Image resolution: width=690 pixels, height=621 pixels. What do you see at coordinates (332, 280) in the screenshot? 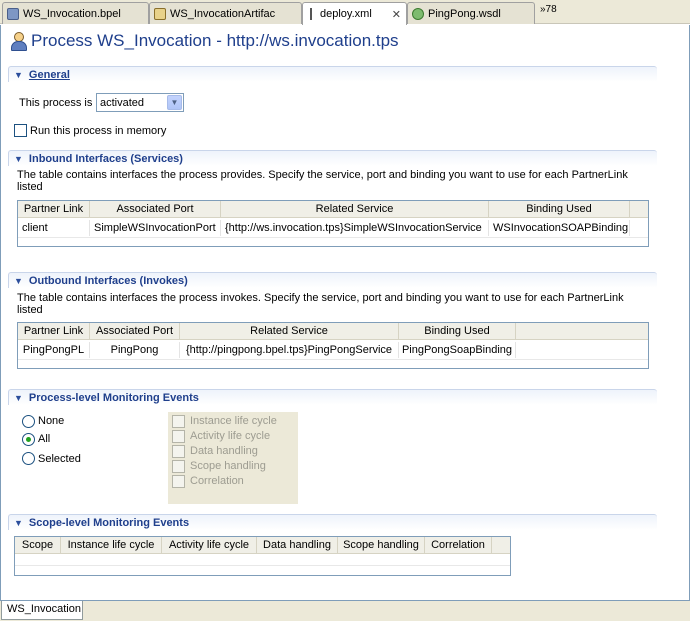
I see `outbound-section-header: ▼ Outbound Interfaces (Invokes)` at bounding box center [332, 280].